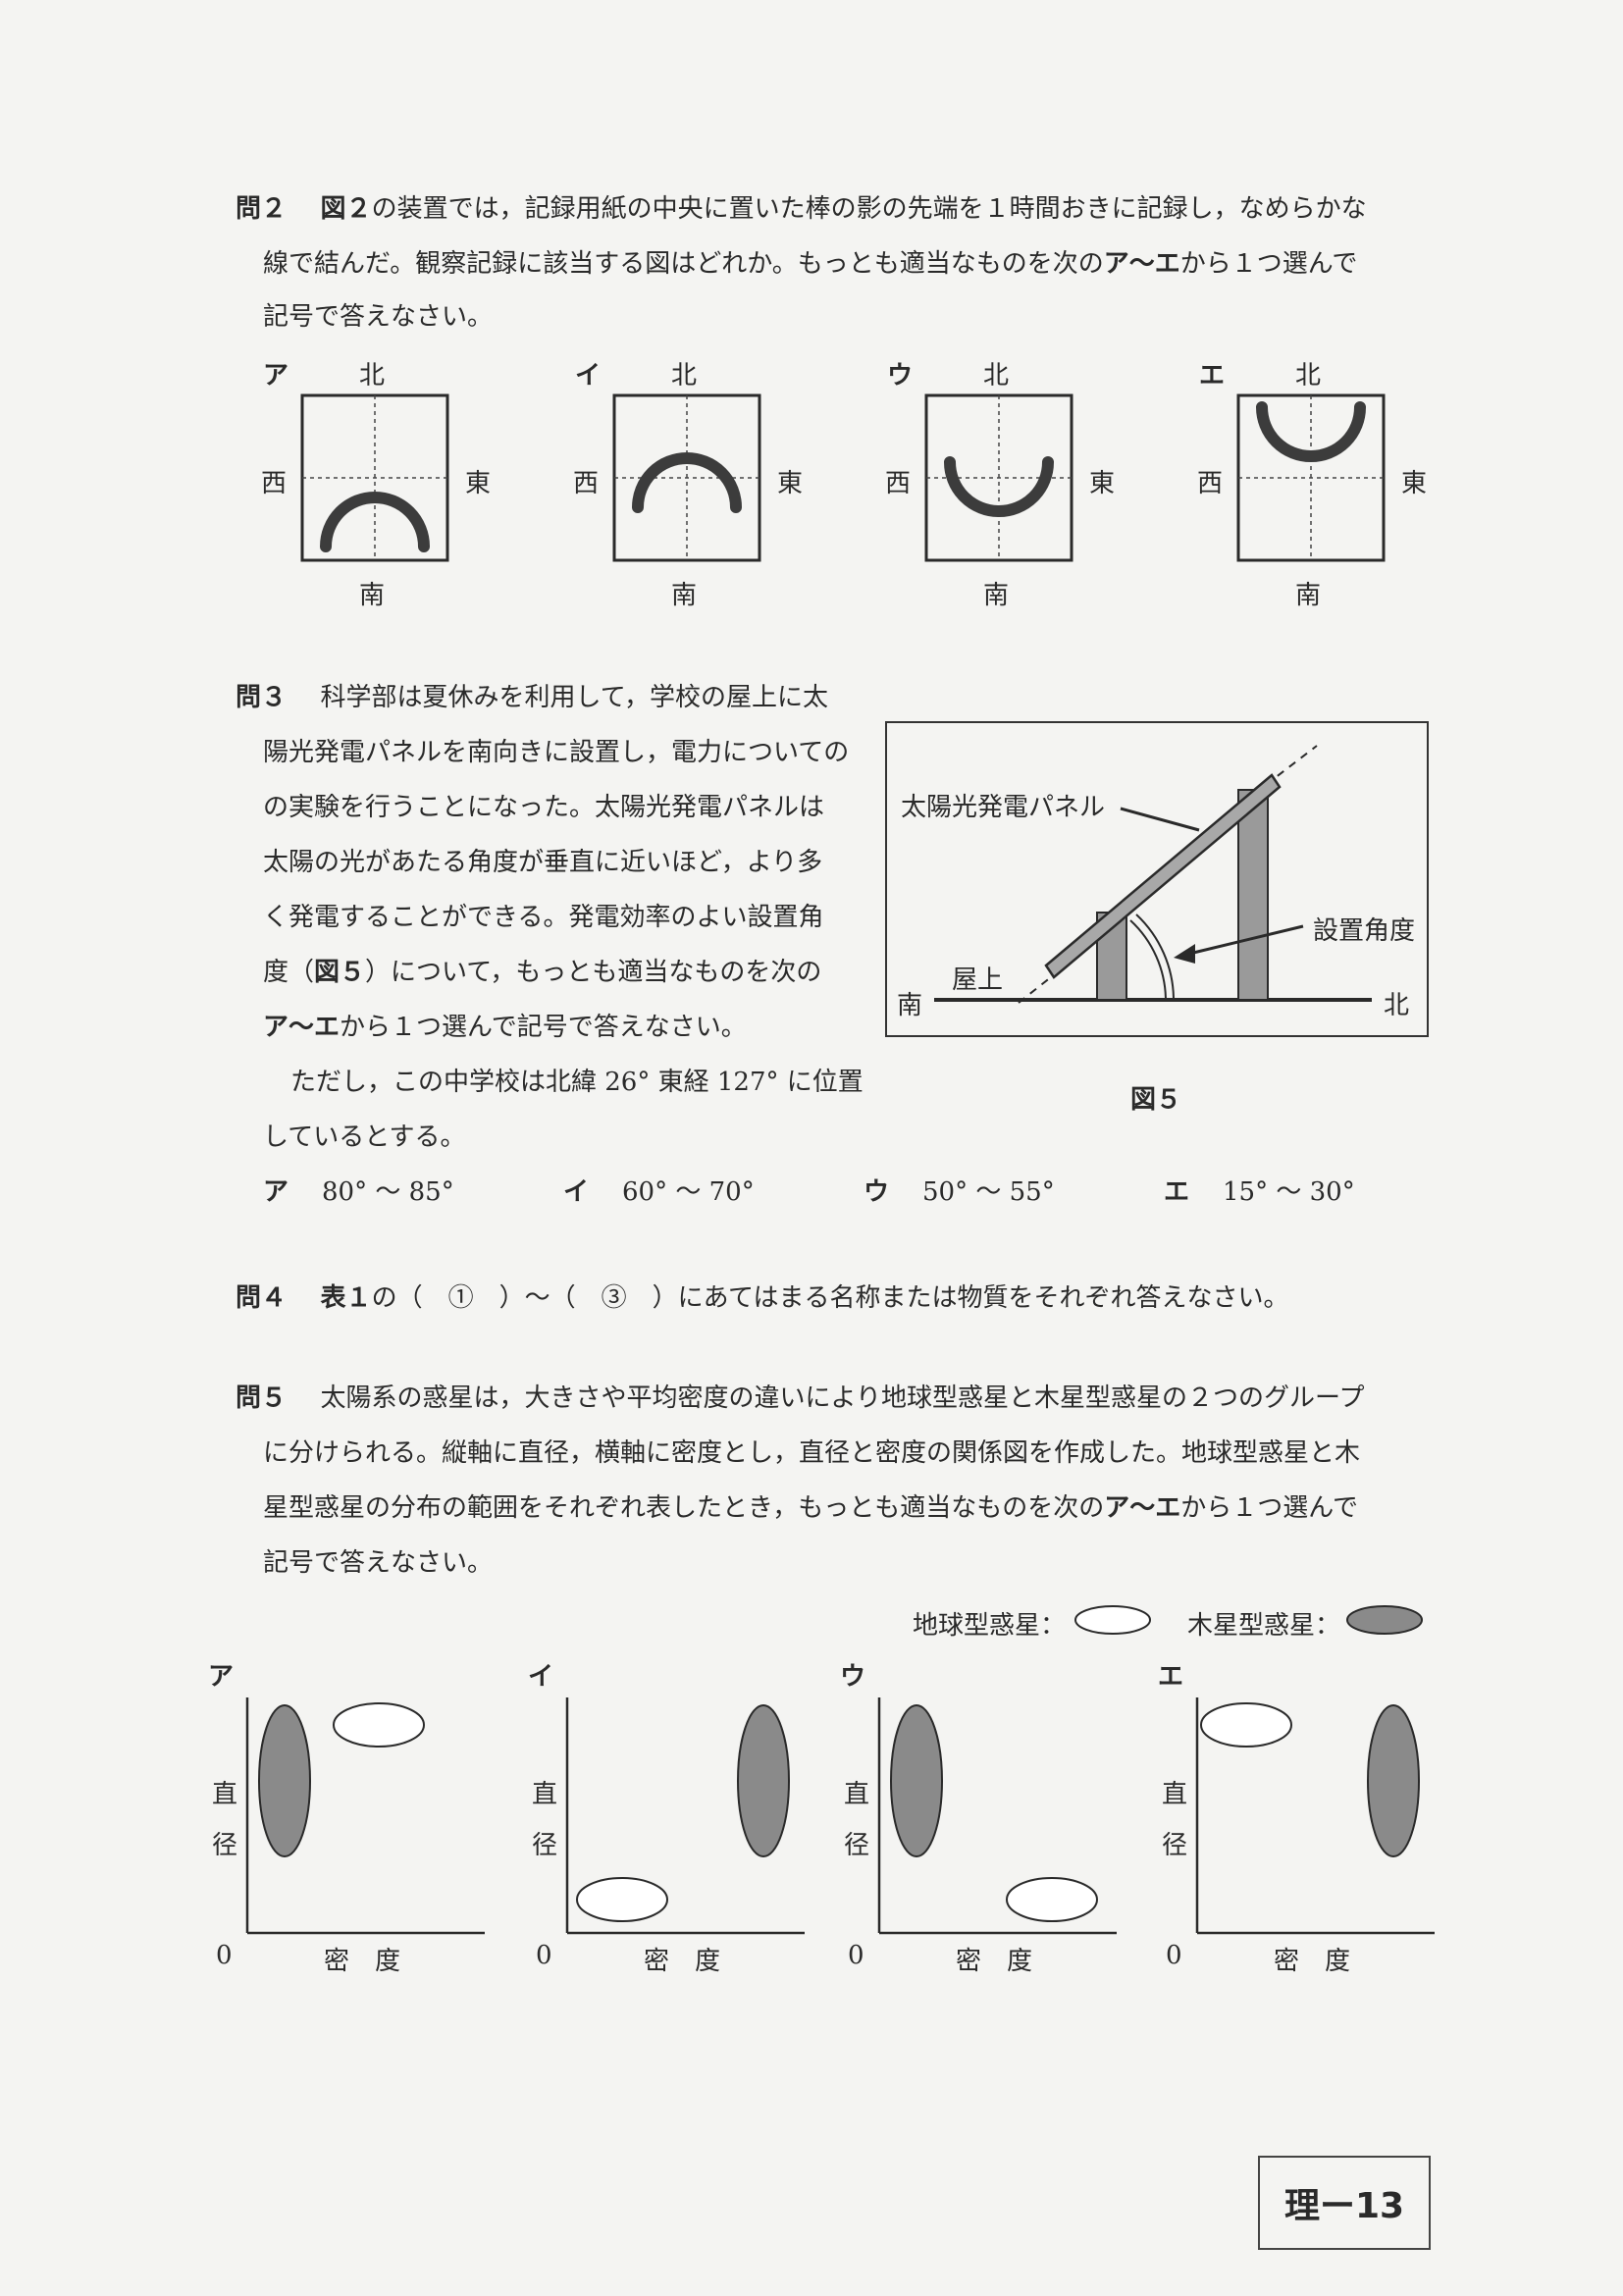  I want to click on q5-graph-1-origin: 0, so click(544, 1955).